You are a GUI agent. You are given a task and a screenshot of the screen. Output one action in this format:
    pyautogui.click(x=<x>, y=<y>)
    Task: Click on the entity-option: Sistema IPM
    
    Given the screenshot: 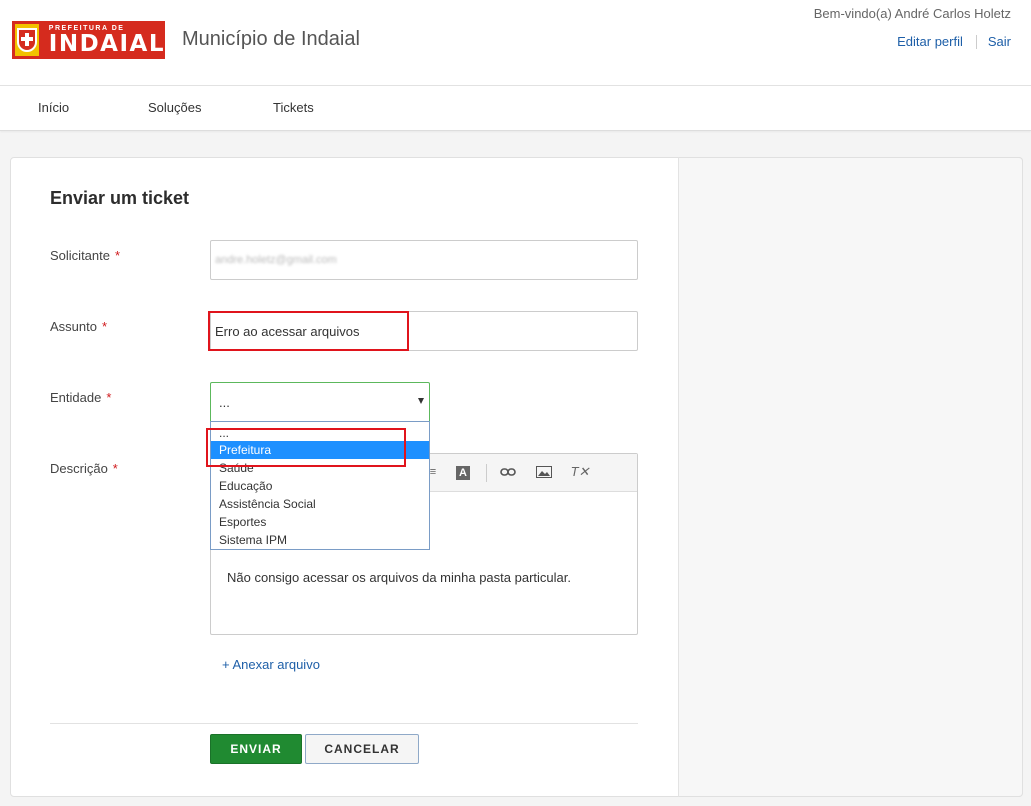 What is the action you would take?
    pyautogui.click(x=320, y=540)
    